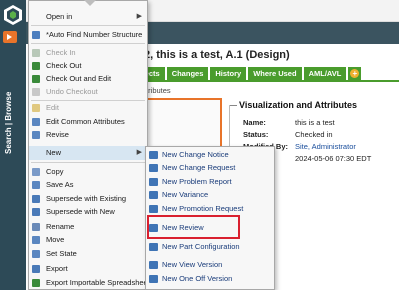 Image resolution: width=399 pixels, height=290 pixels. I want to click on expand-rail-button, so click(10, 37).